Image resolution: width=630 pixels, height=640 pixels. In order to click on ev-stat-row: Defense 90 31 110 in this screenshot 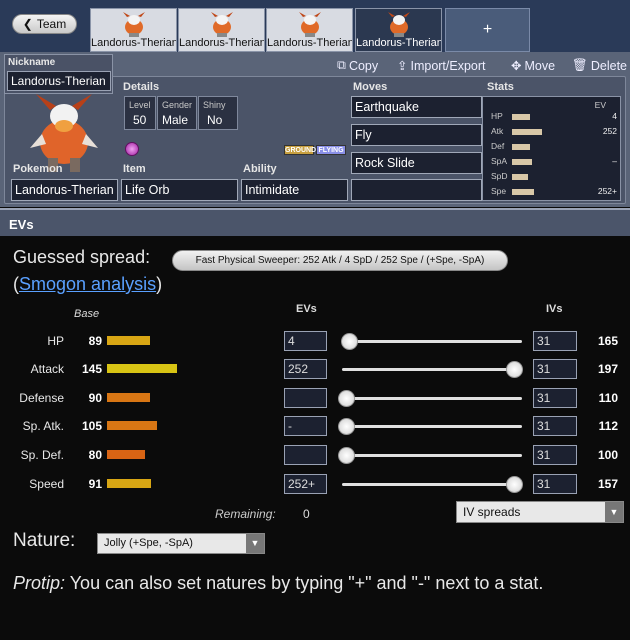, I will do `click(315, 399)`.